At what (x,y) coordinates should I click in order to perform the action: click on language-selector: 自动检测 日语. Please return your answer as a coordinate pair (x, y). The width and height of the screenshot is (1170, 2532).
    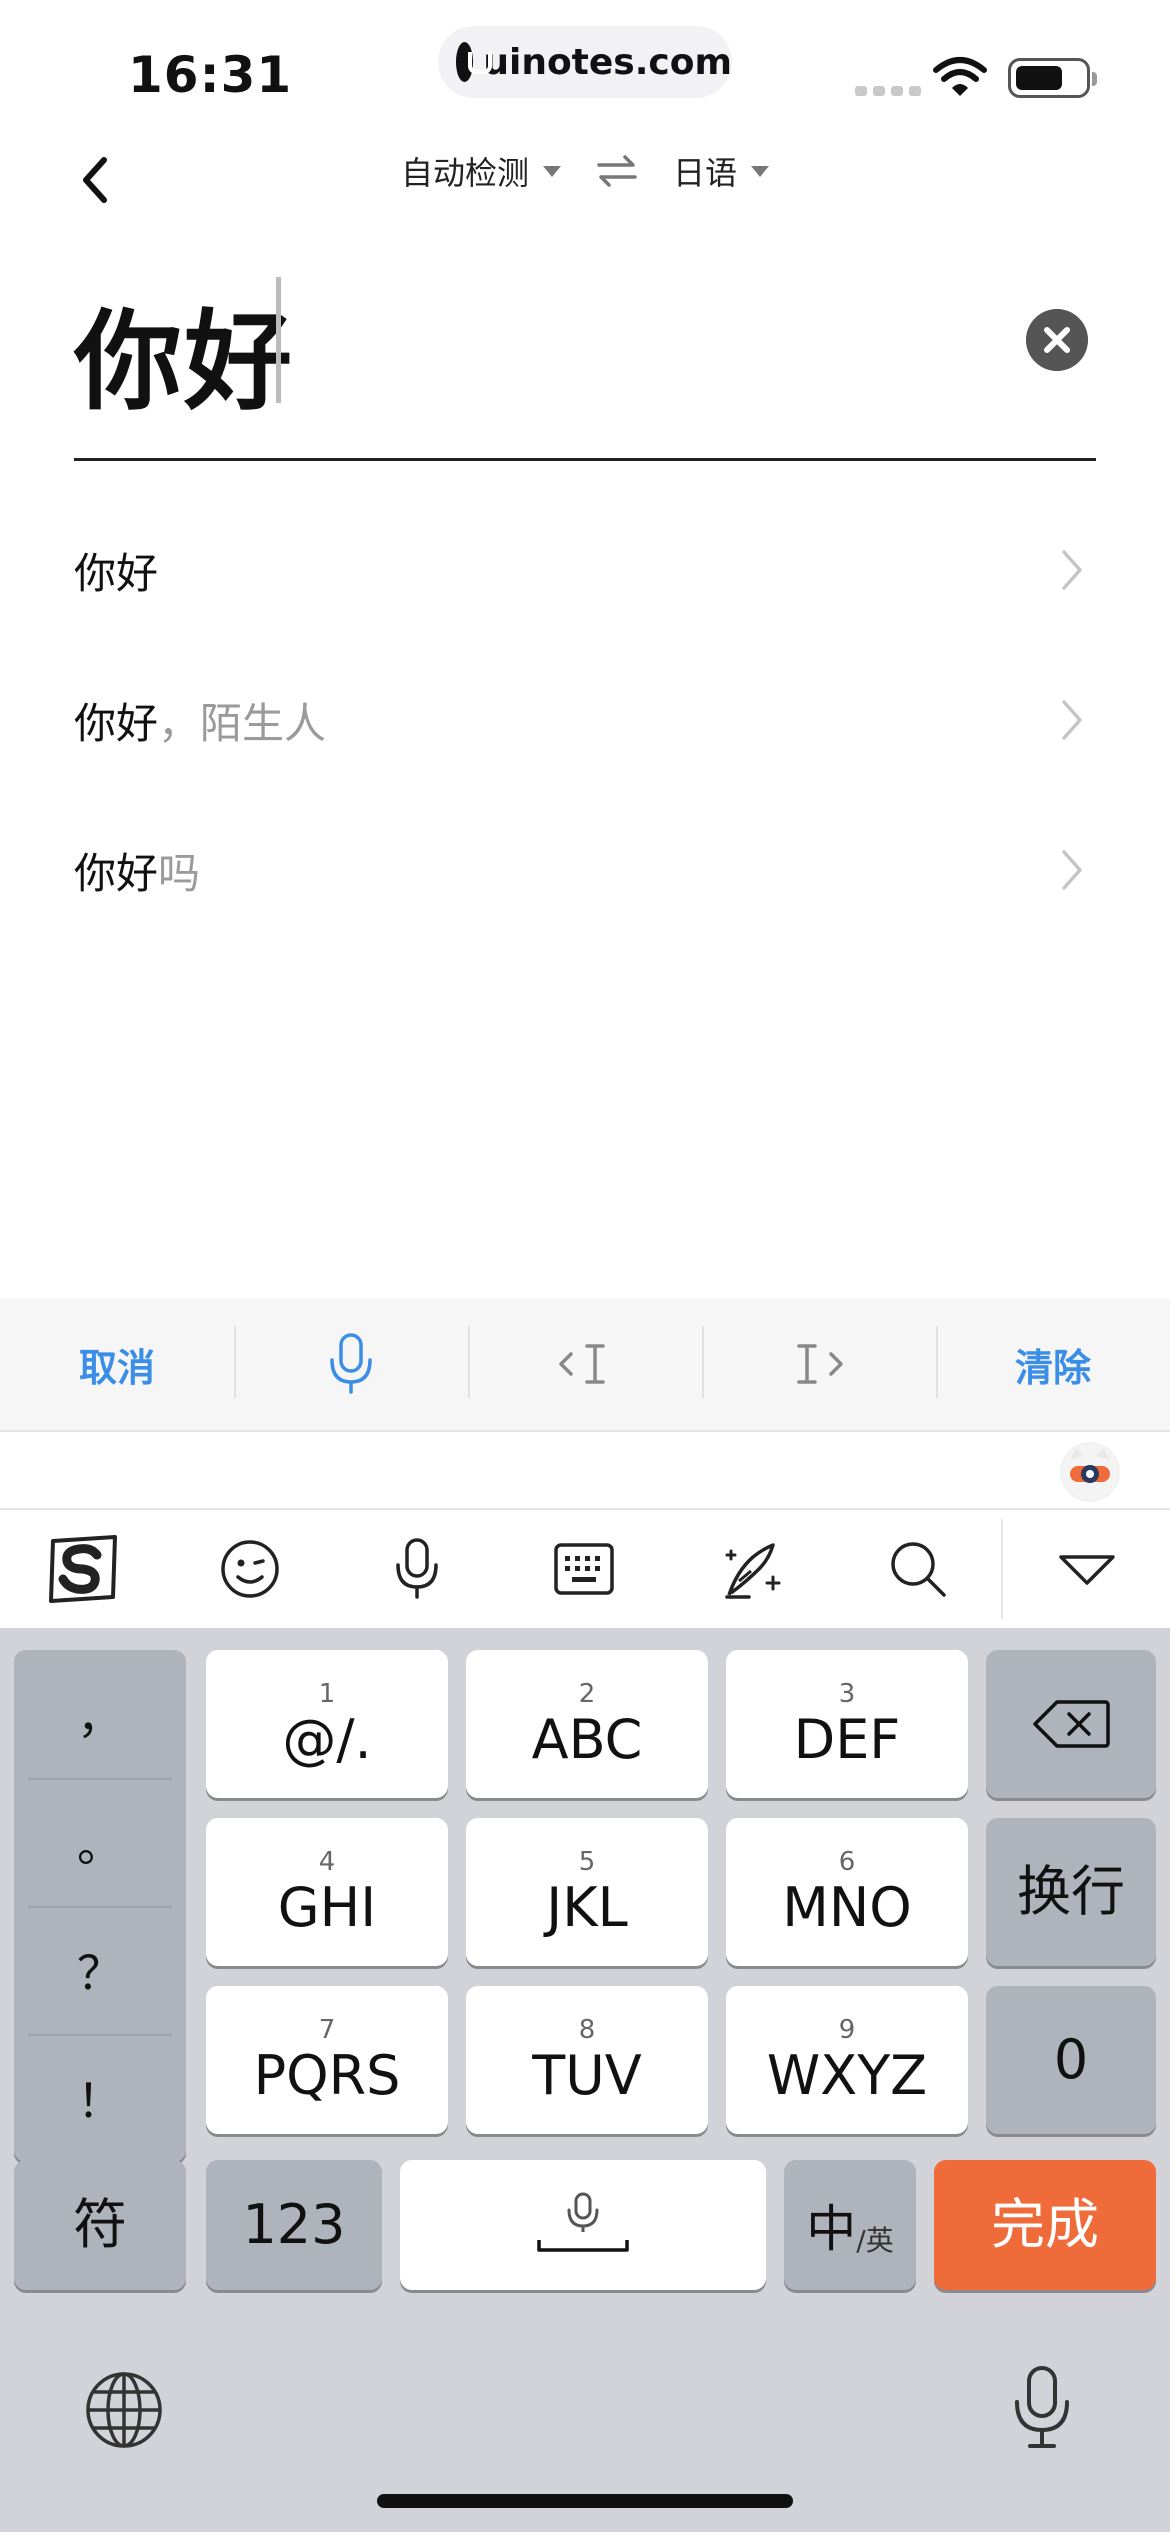
    Looking at the image, I should click on (585, 171).